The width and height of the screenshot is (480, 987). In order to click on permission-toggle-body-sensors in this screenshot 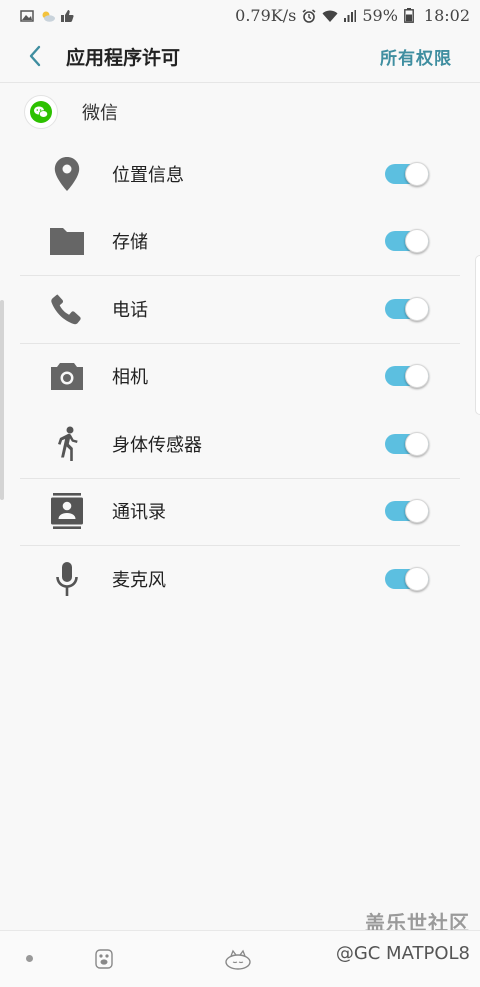, I will do `click(407, 443)`.